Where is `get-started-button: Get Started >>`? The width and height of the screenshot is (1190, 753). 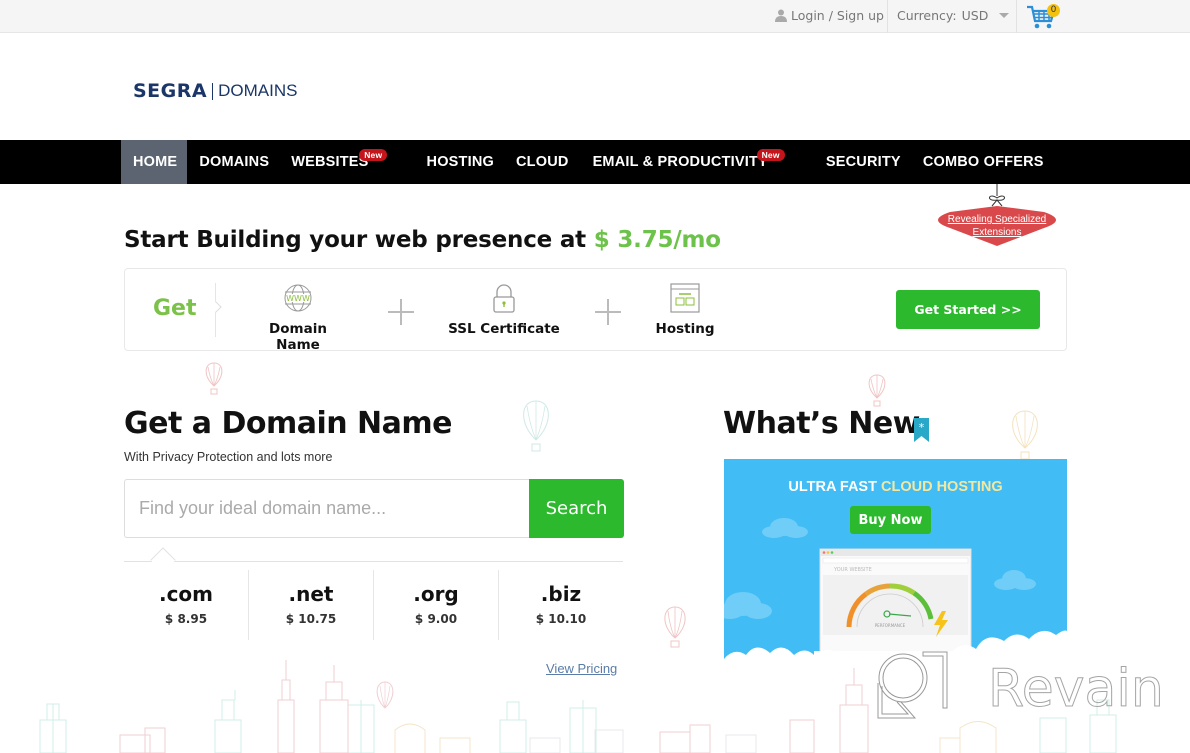 get-started-button: Get Started >> is located at coordinates (968, 309).